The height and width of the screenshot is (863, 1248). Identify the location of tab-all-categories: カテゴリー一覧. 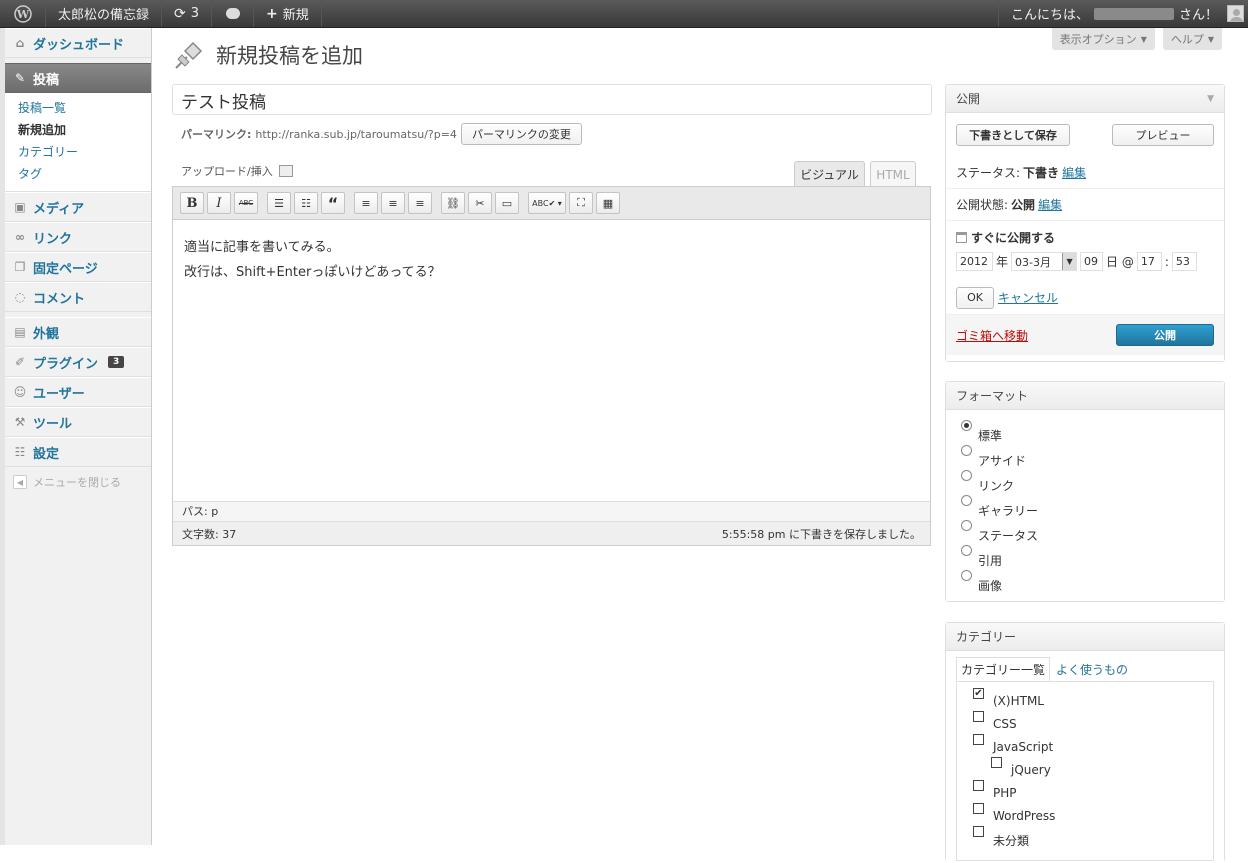
(1003, 669).